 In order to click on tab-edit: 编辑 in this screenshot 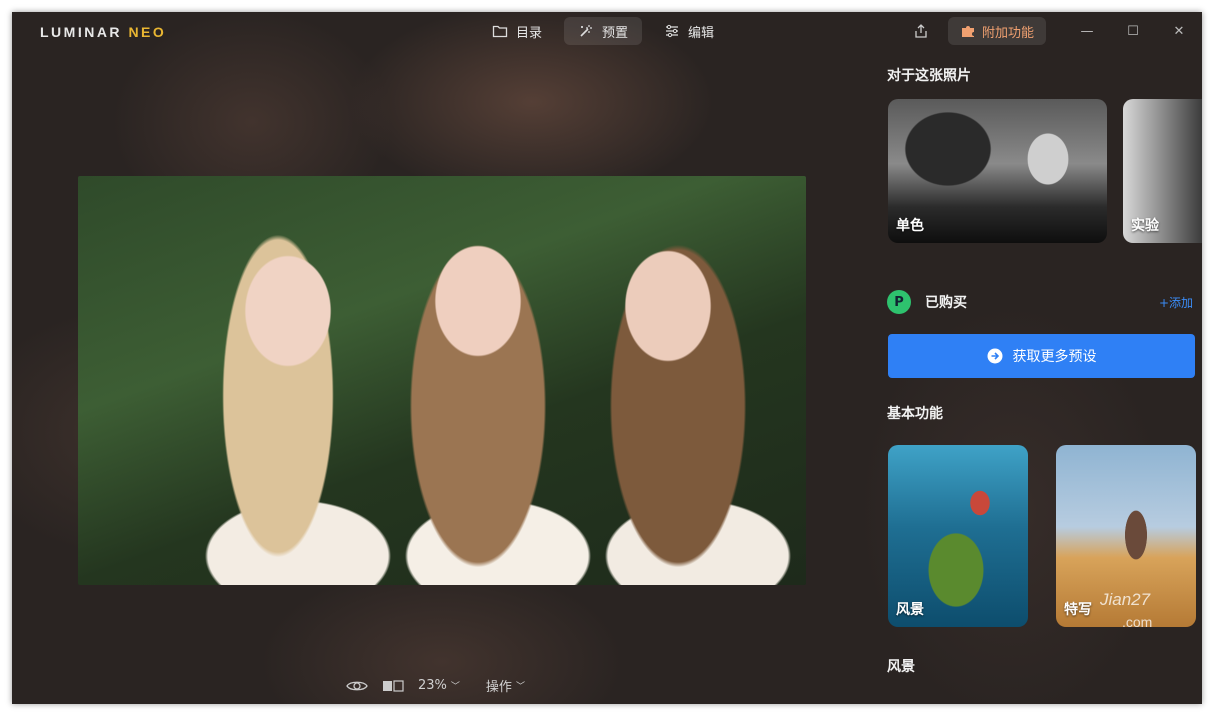, I will do `click(689, 31)`.